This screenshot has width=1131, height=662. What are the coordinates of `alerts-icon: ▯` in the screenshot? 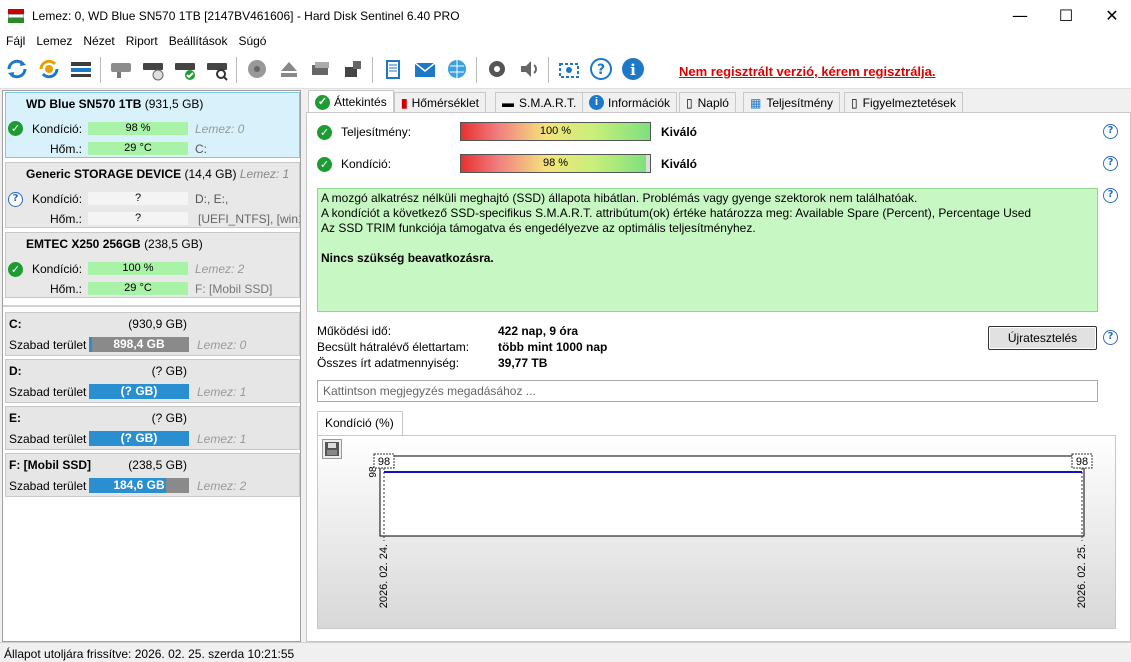 It's located at (854, 102).